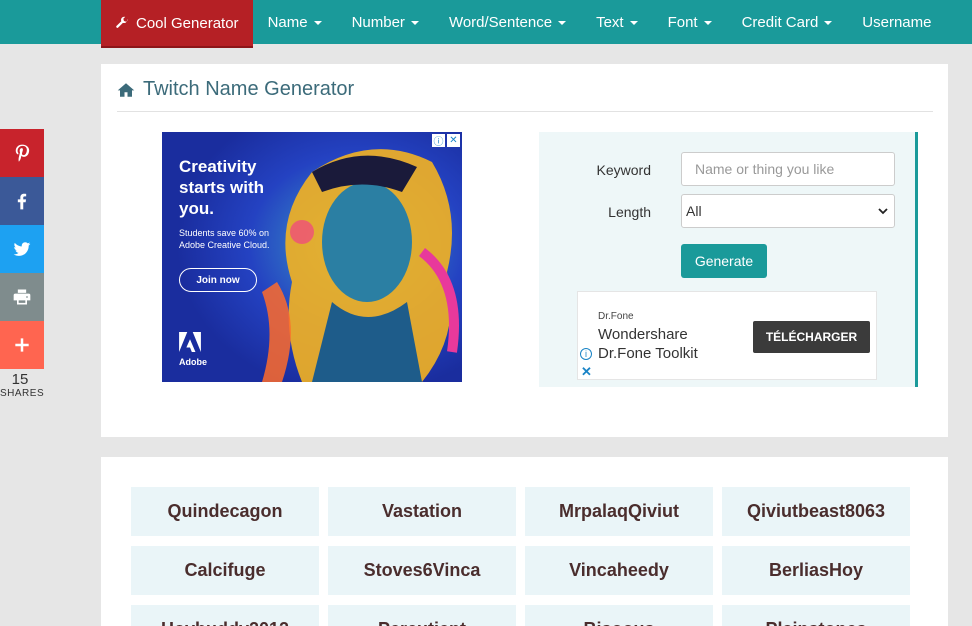 This screenshot has height=626, width=972. I want to click on ad-small-product: Wondershare Dr.Fone Toolkit, so click(648, 344).